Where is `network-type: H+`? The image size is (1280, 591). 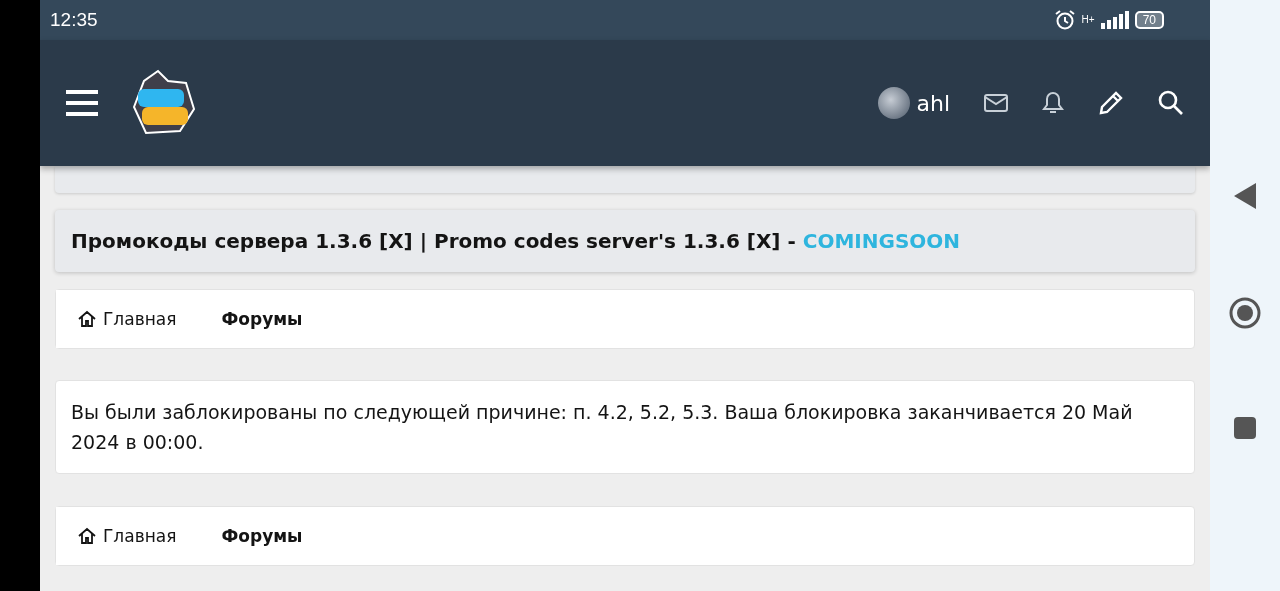
network-type: H+ is located at coordinates (1088, 20).